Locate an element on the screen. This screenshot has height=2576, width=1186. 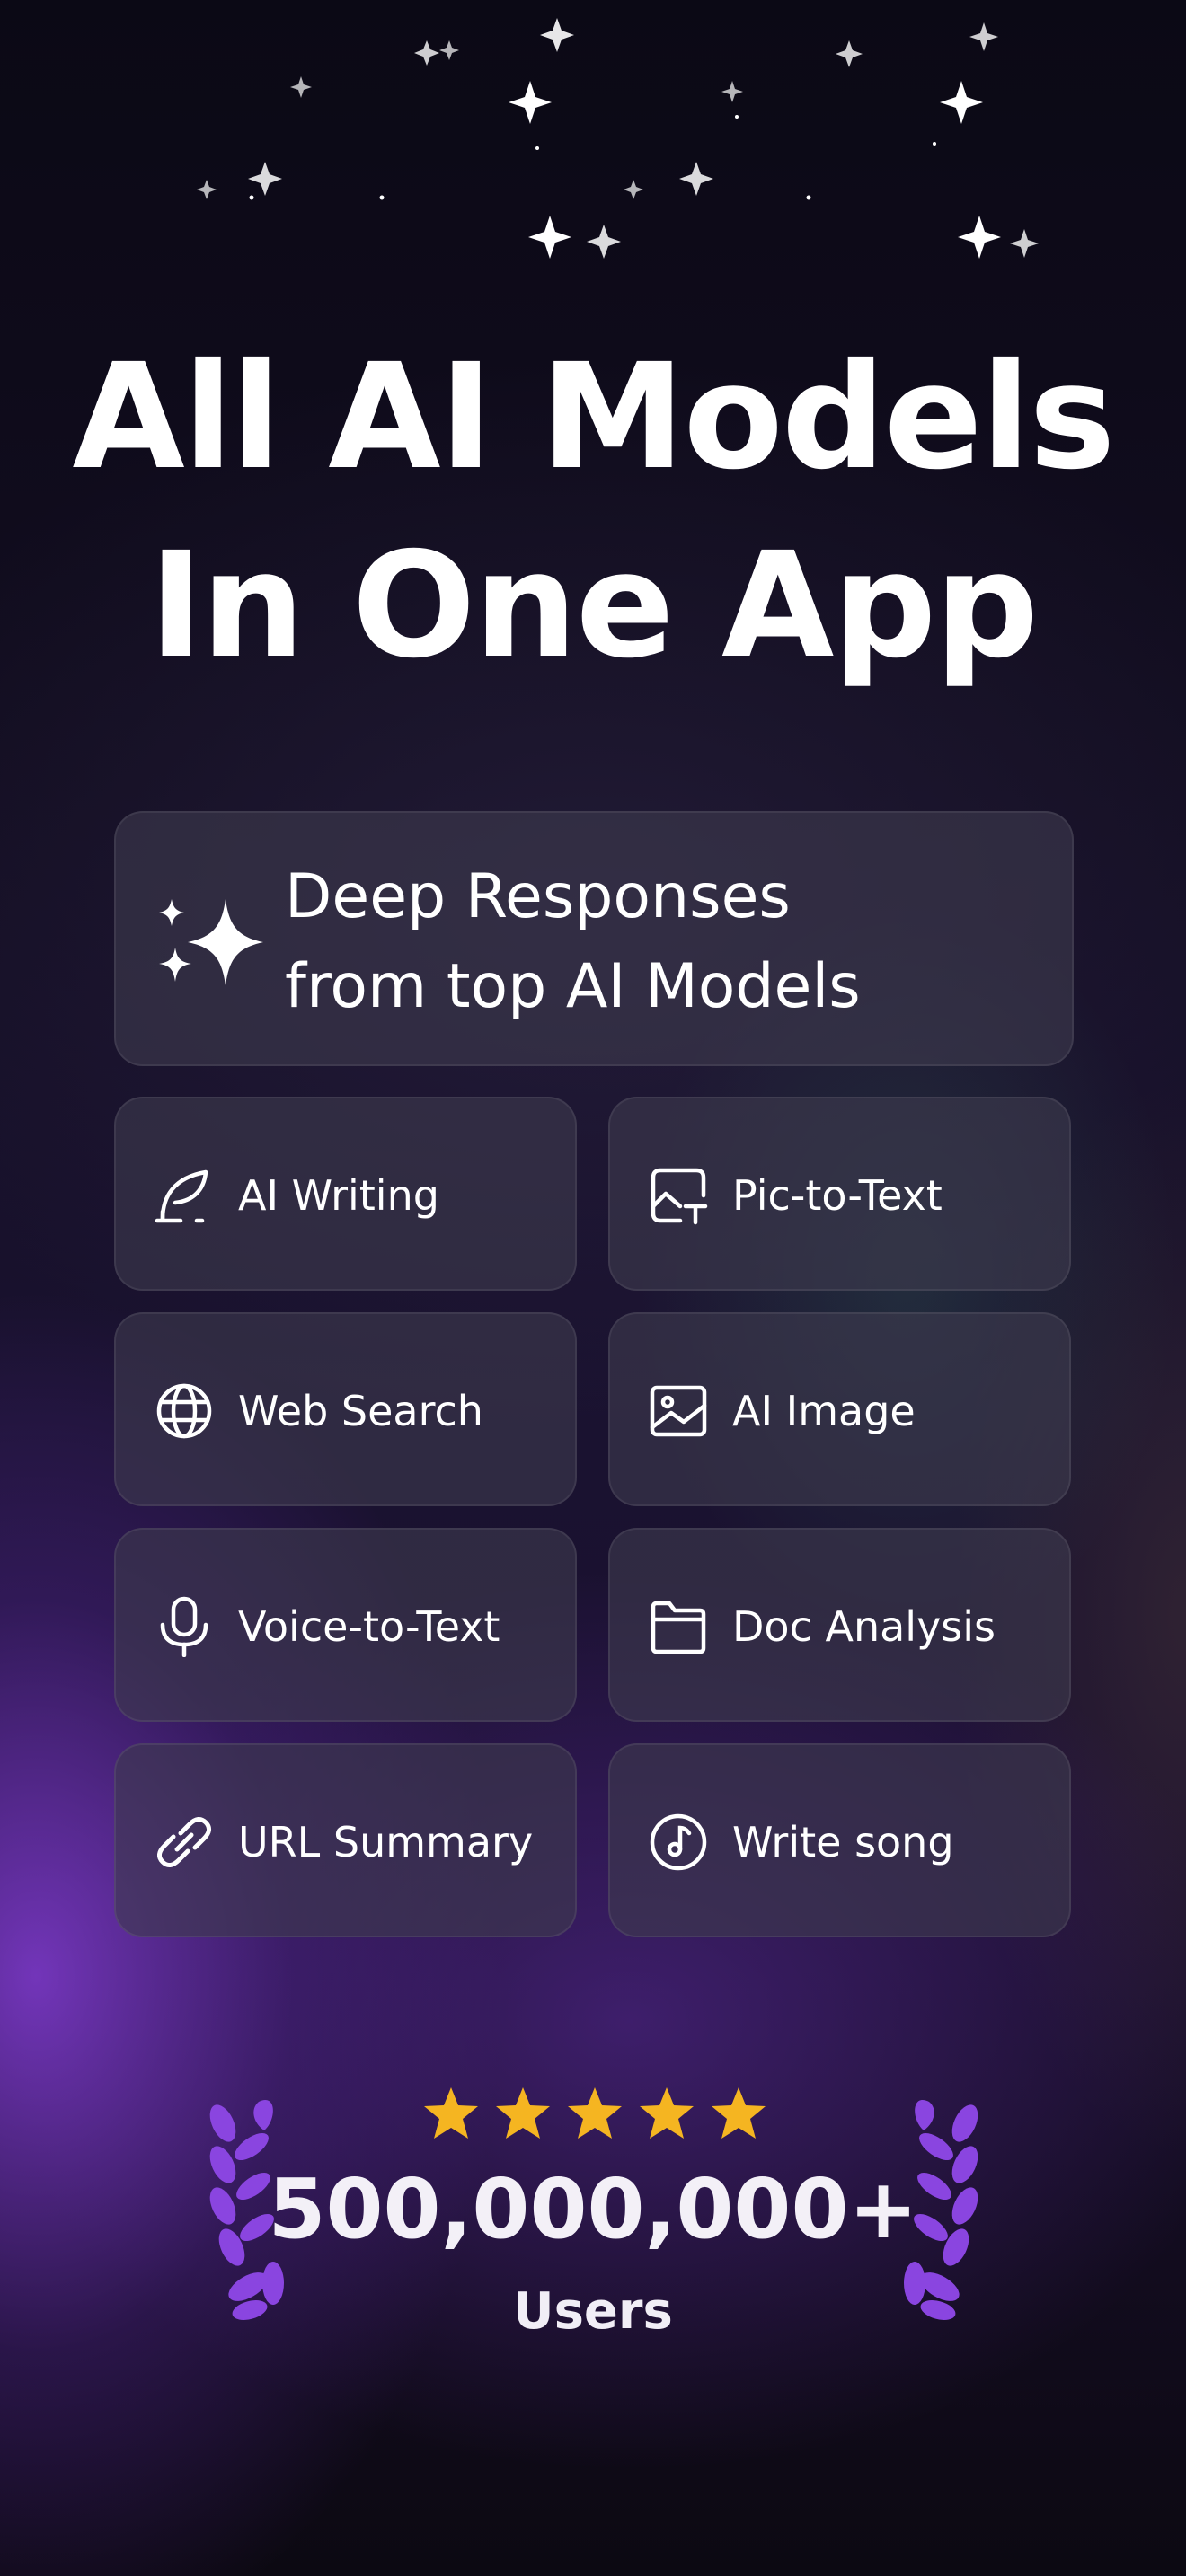
feature-label: Pic-to-Text is located at coordinates (837, 1195).